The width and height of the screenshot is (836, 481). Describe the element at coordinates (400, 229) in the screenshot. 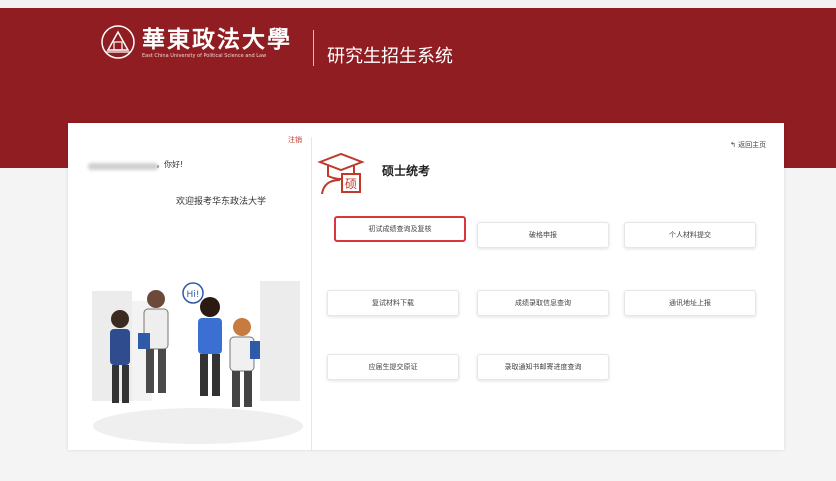

I see `btn-initial-score-query: 初试成绩查询及复核` at that location.